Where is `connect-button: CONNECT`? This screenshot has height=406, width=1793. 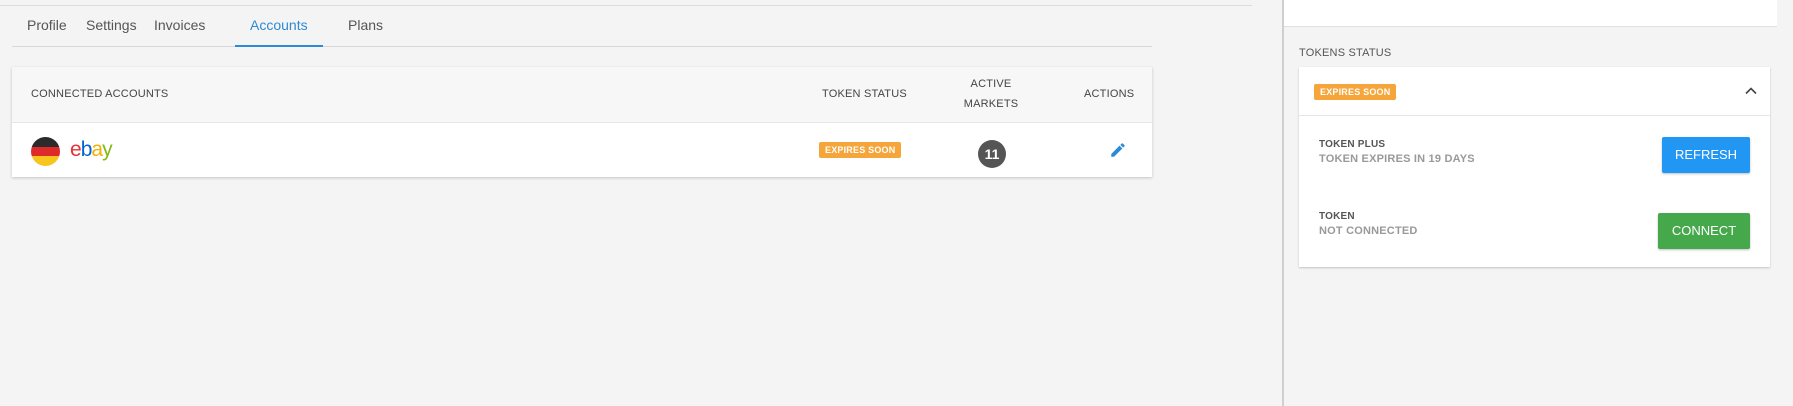 connect-button: CONNECT is located at coordinates (1704, 231).